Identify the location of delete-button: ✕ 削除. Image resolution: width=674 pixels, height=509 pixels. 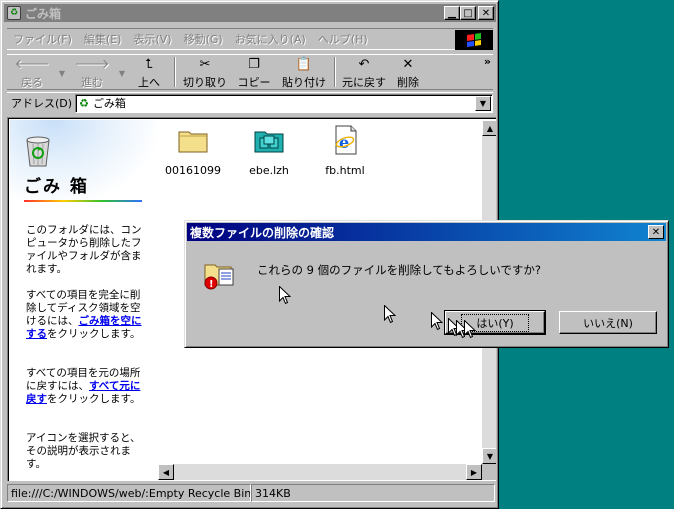
(408, 72).